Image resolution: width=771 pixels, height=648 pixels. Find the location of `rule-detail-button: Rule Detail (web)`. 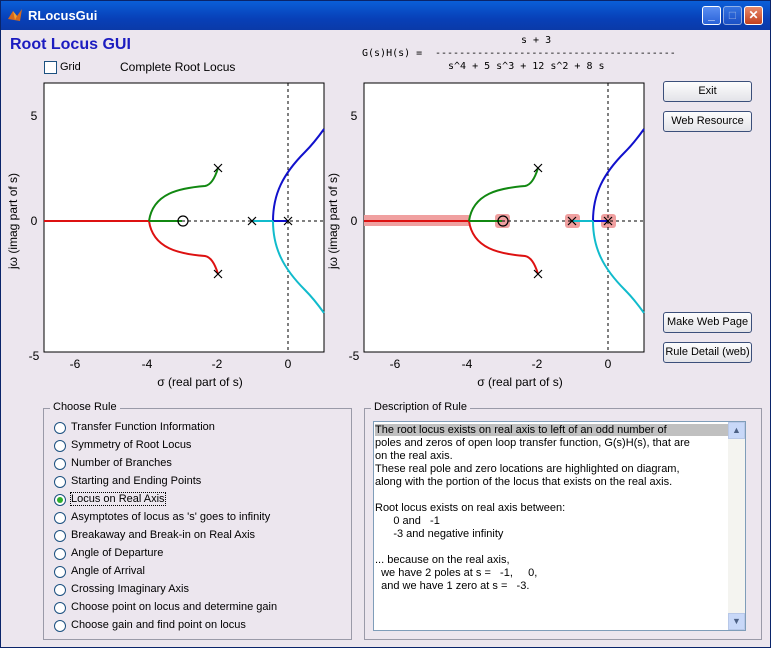

rule-detail-button: Rule Detail (web) is located at coordinates (707, 352).